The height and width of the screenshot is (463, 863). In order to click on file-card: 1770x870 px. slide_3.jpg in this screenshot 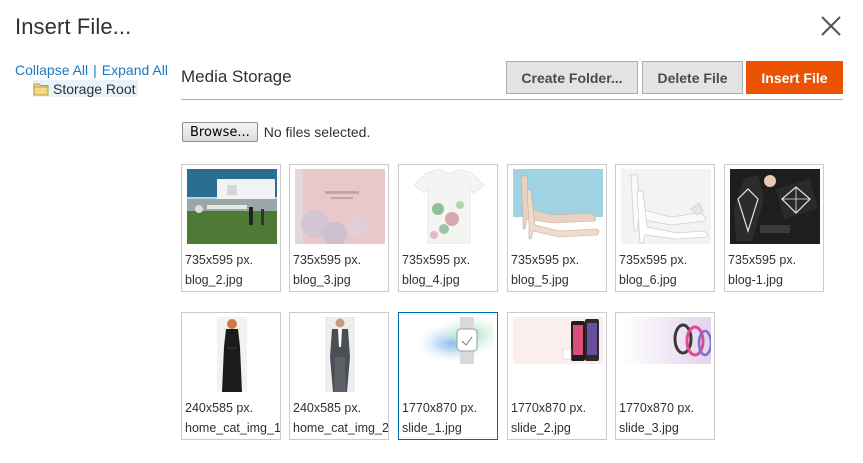, I will do `click(665, 376)`.